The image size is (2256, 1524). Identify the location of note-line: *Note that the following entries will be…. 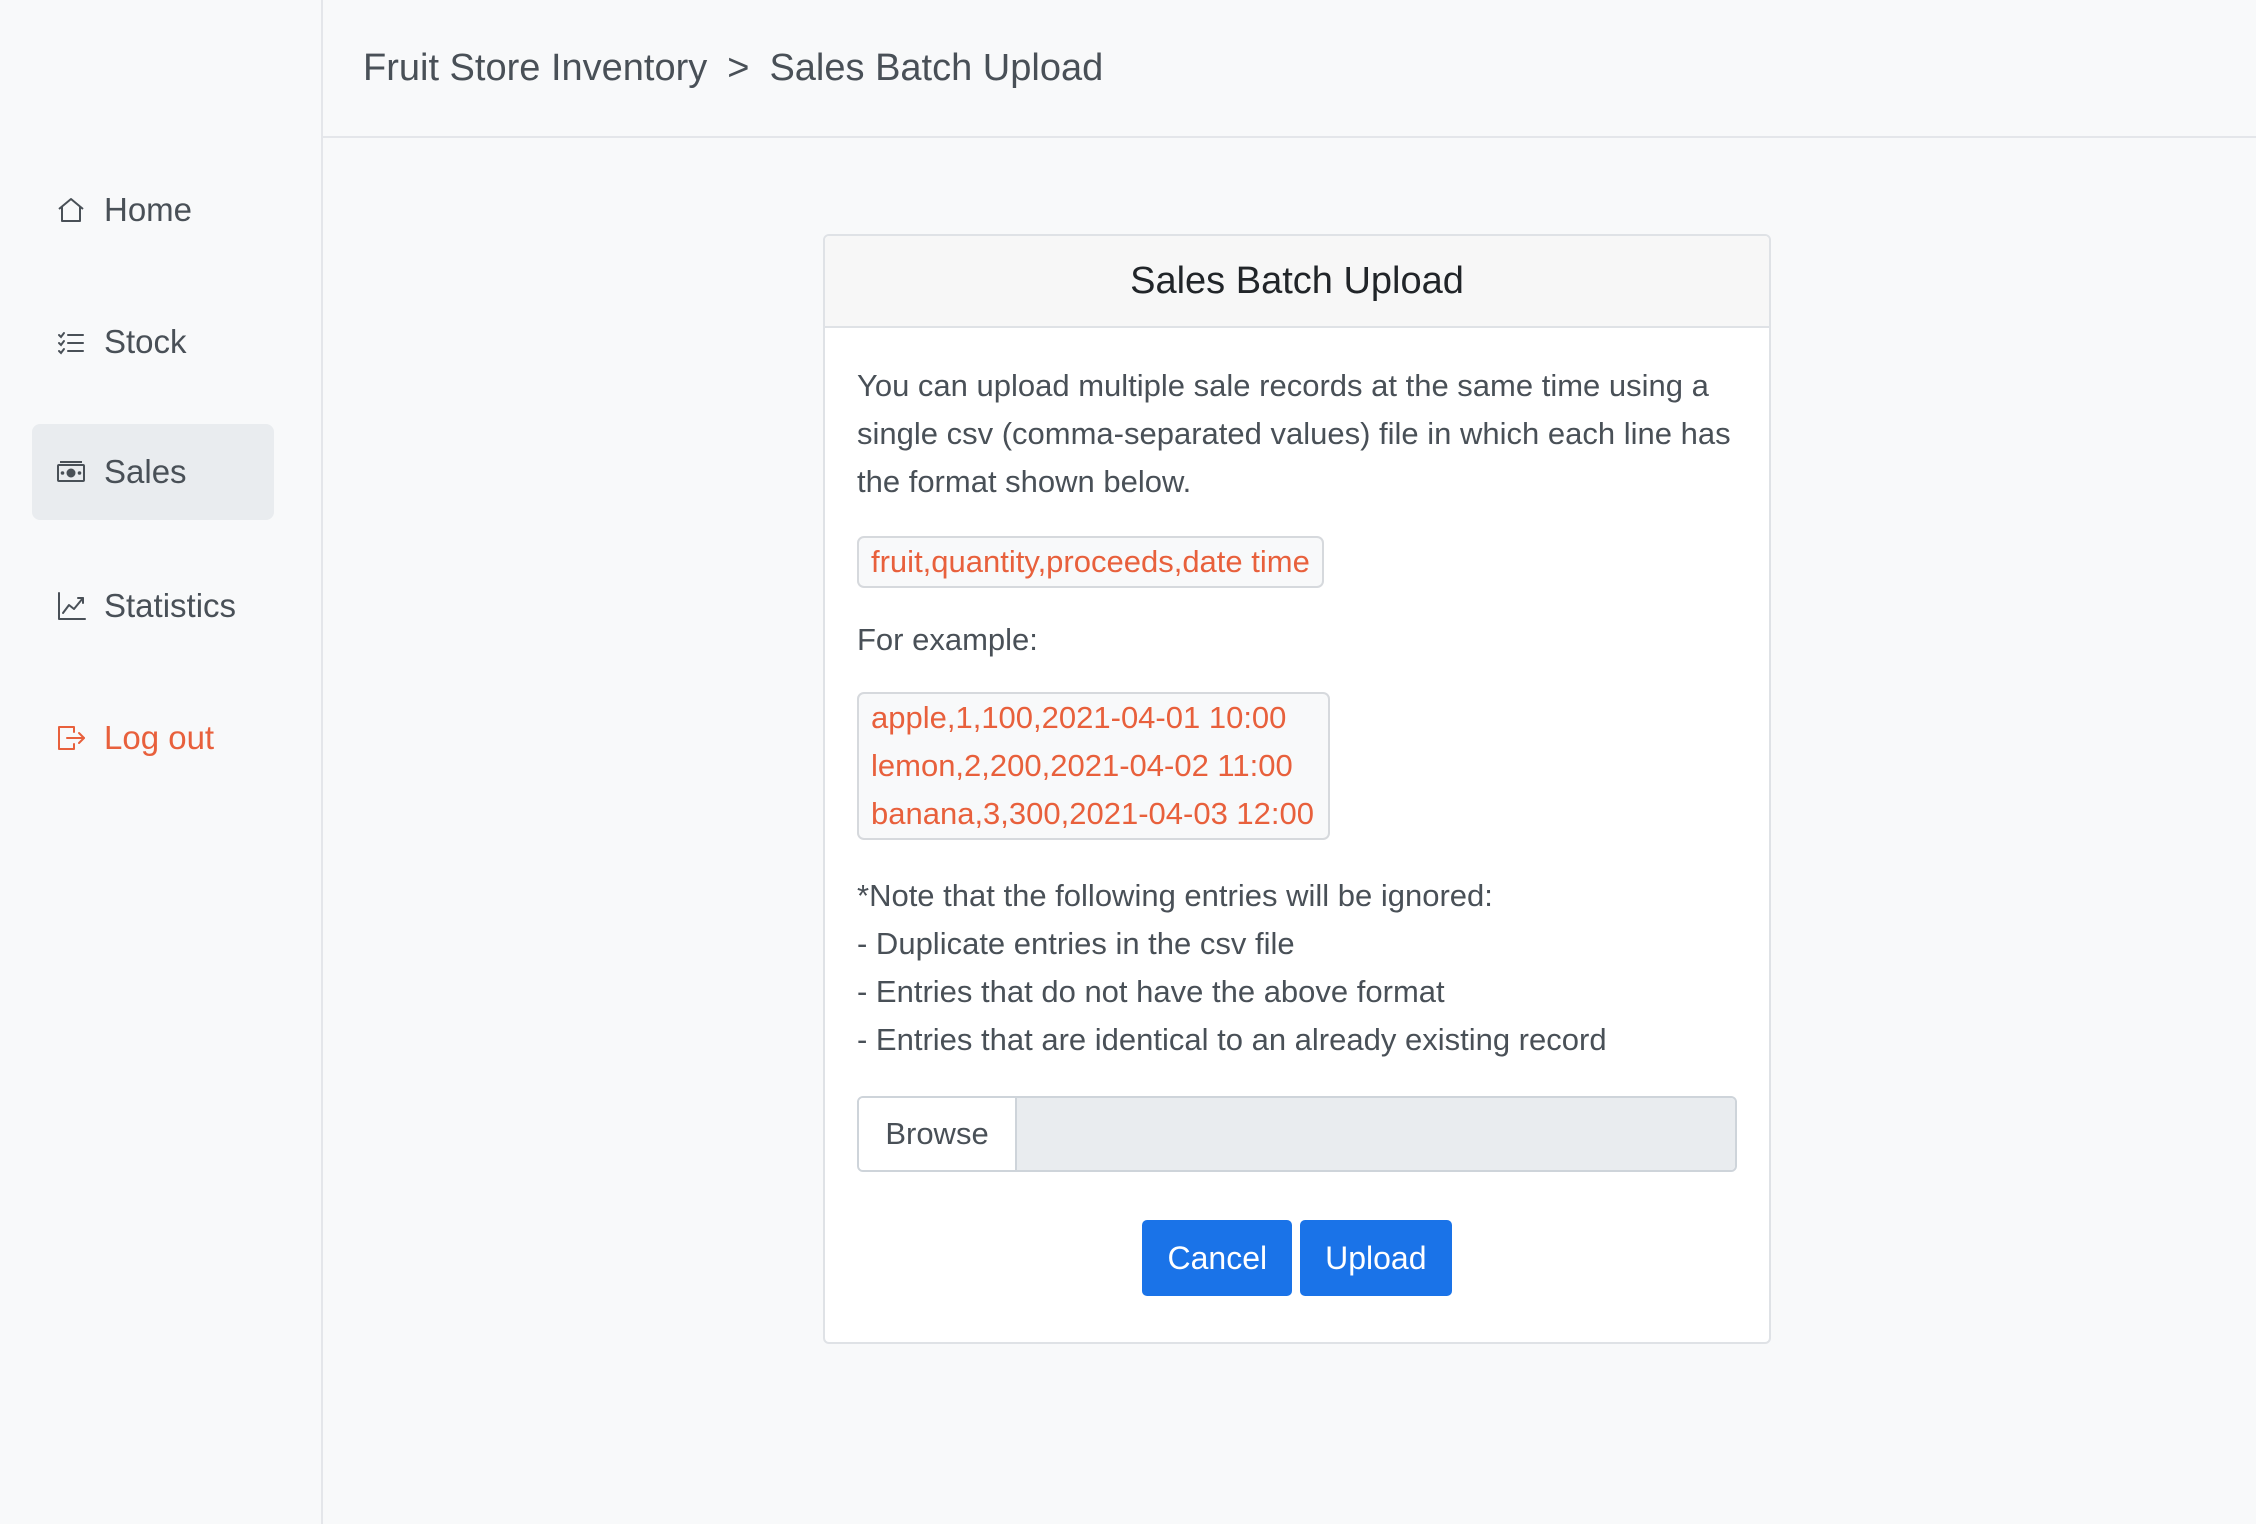
(1175, 895).